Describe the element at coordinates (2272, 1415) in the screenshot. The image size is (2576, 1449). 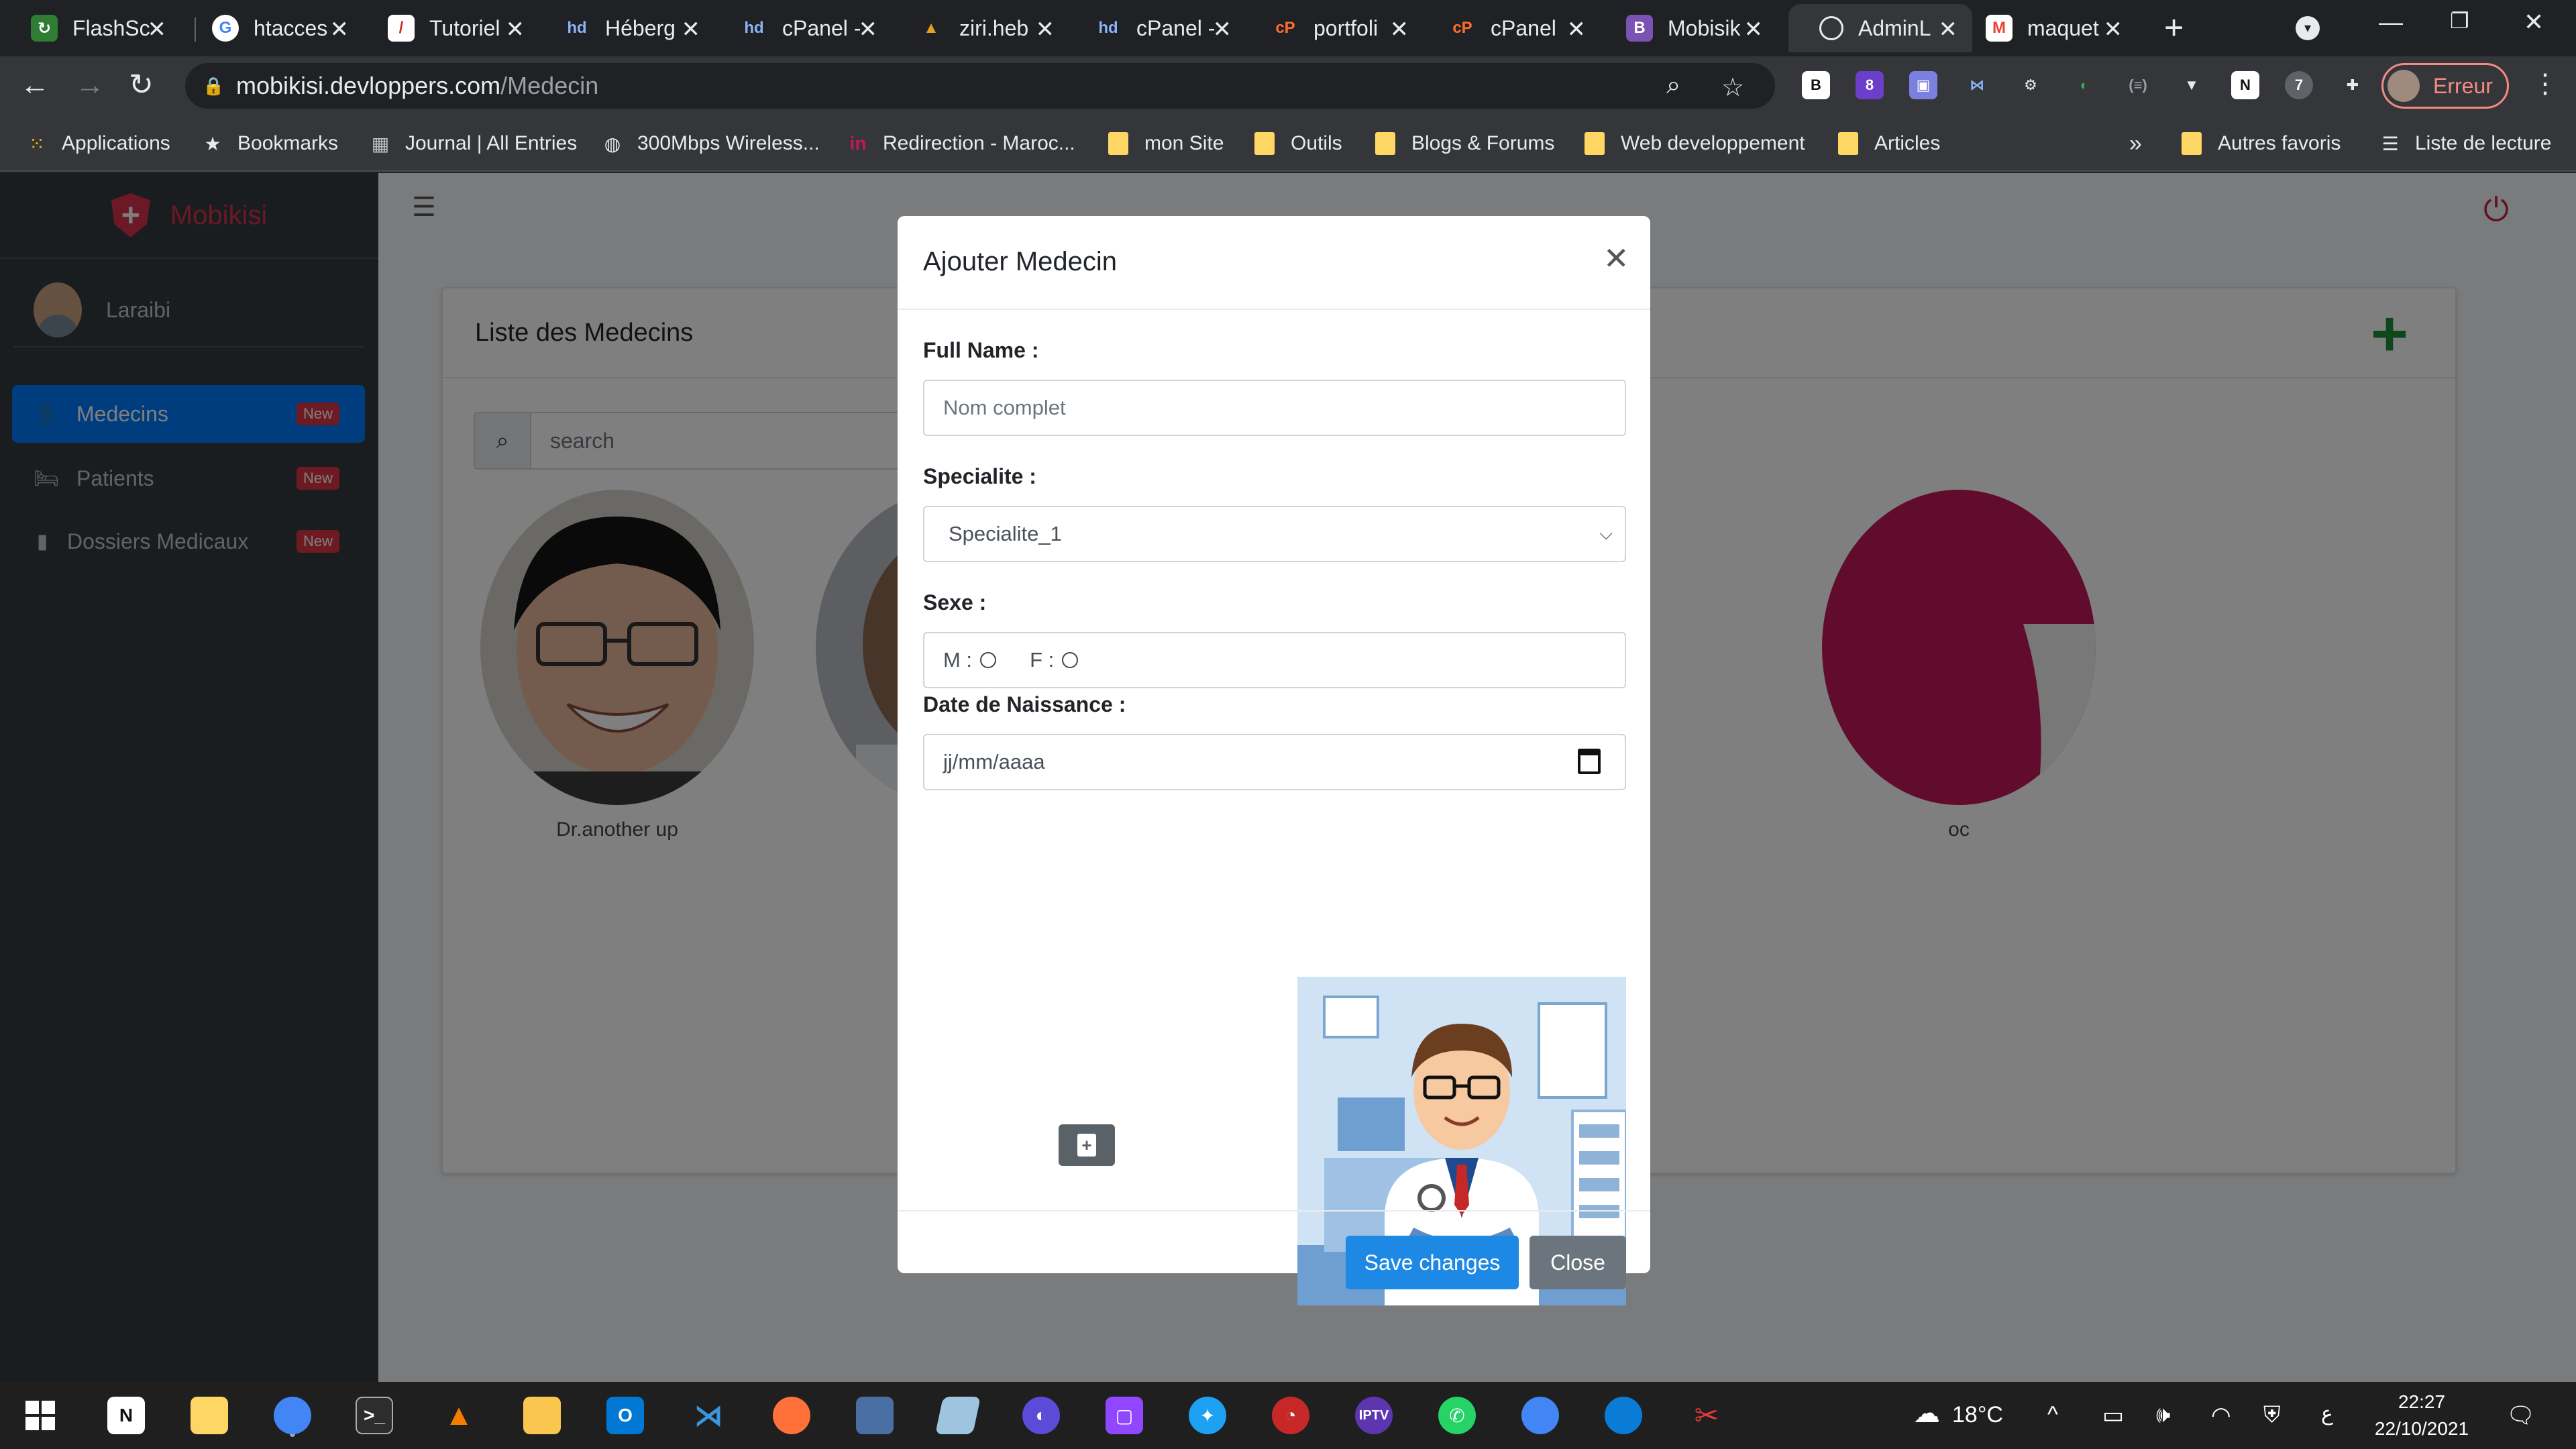
I see `security-shield-icon: ⛨` at that location.